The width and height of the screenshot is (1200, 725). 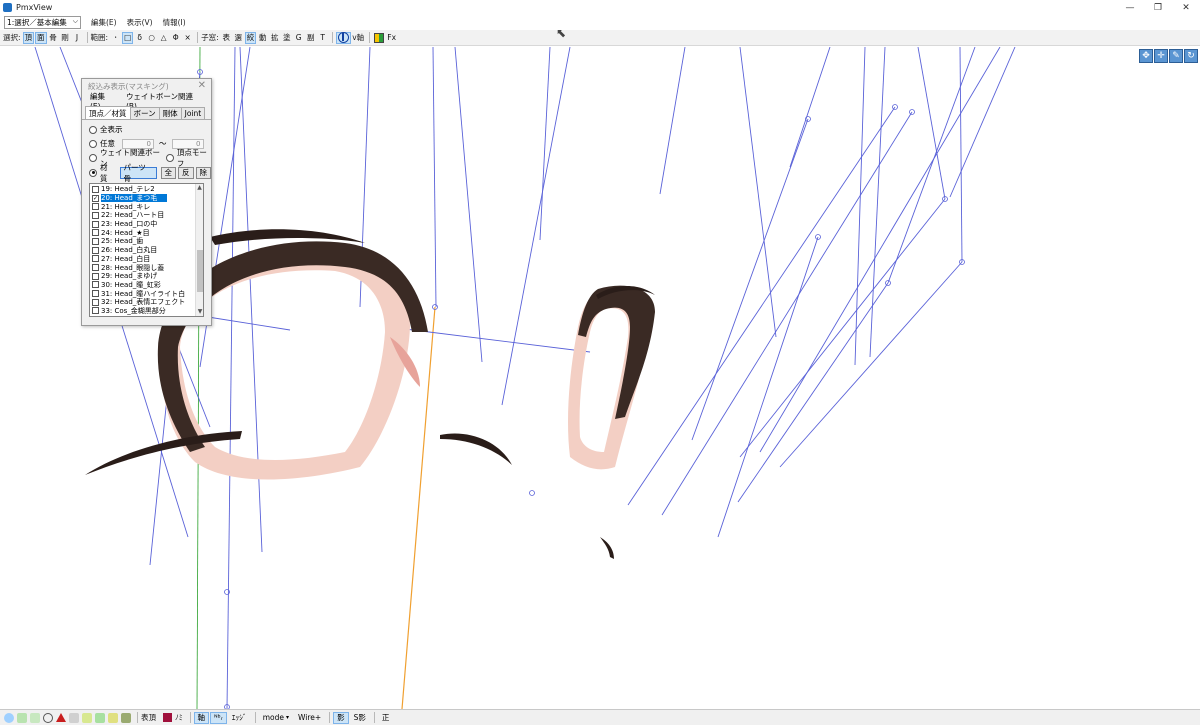 I want to click on child-g-button: G, so click(x=298, y=38).